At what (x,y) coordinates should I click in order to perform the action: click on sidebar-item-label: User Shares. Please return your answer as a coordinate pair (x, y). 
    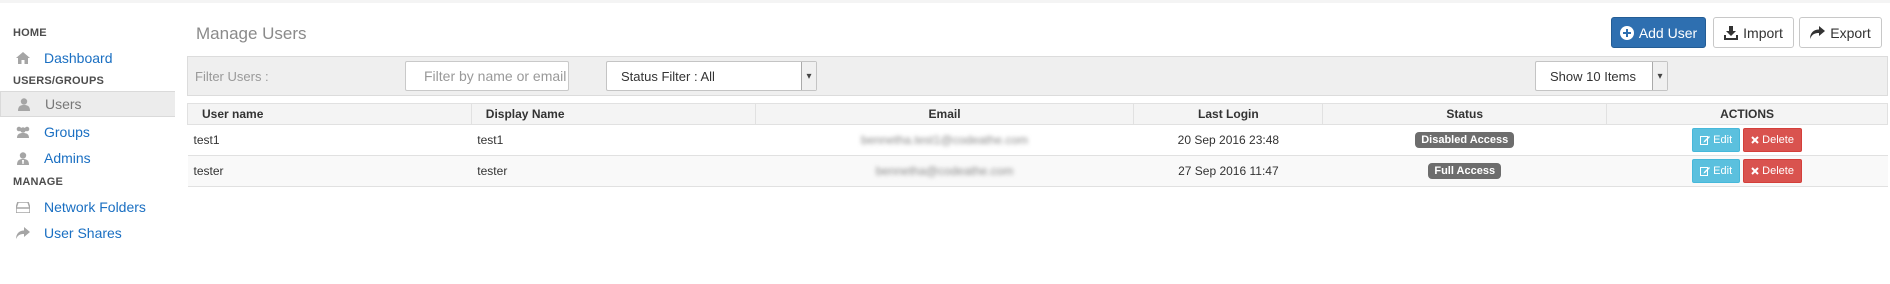
    Looking at the image, I should click on (83, 233).